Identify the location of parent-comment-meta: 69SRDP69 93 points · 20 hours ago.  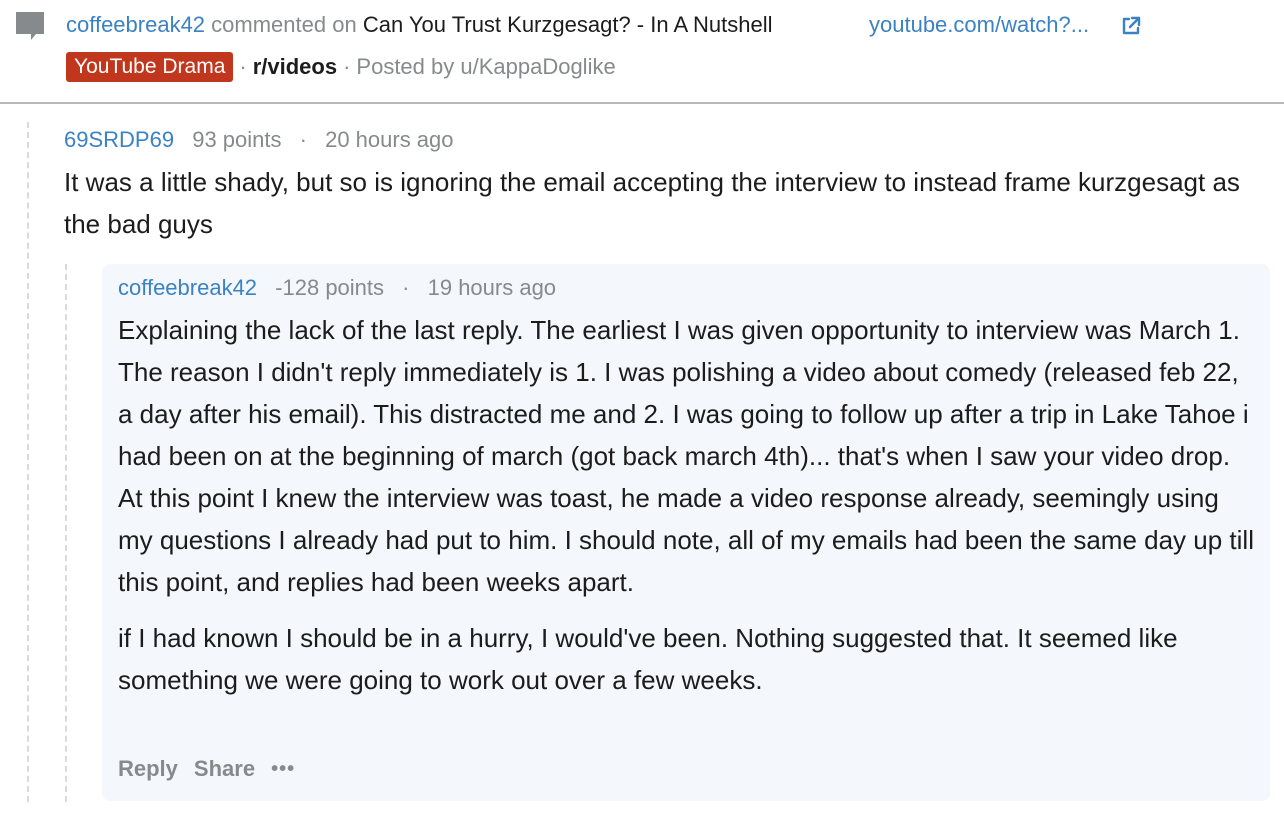
(259, 140).